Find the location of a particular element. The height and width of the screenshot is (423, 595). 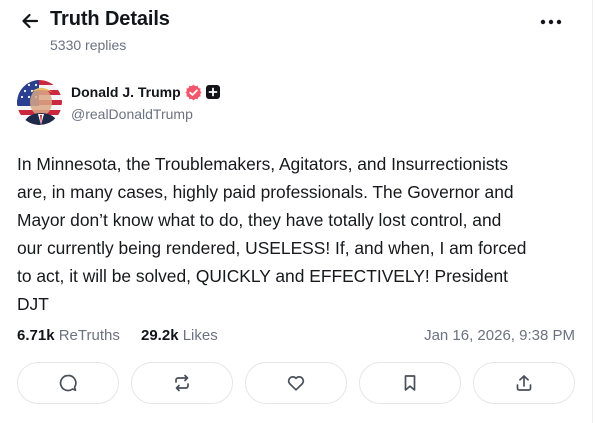

back-button is located at coordinates (30, 21).